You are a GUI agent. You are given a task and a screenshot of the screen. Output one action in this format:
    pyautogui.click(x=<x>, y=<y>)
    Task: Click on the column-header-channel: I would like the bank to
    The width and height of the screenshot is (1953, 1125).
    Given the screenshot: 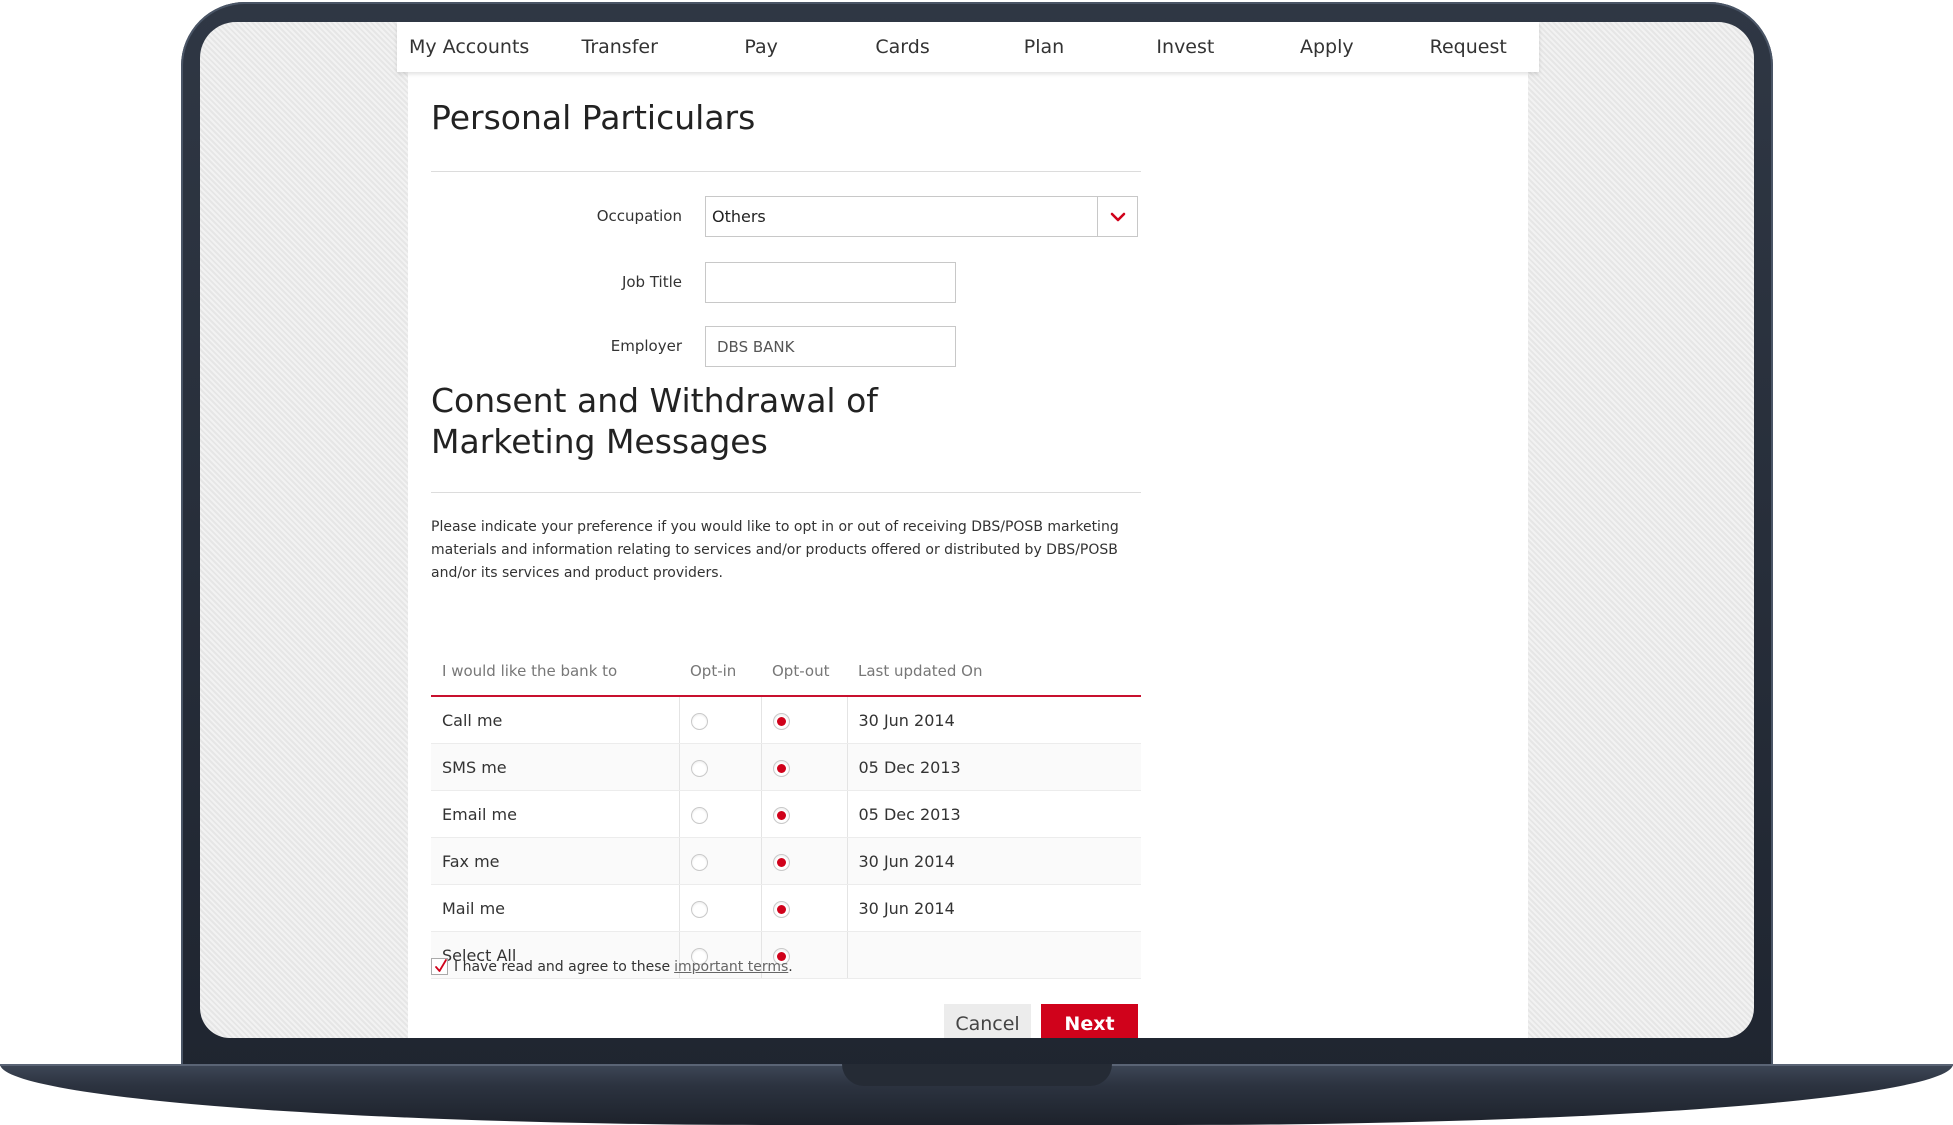 What is the action you would take?
    pyautogui.click(x=555, y=671)
    